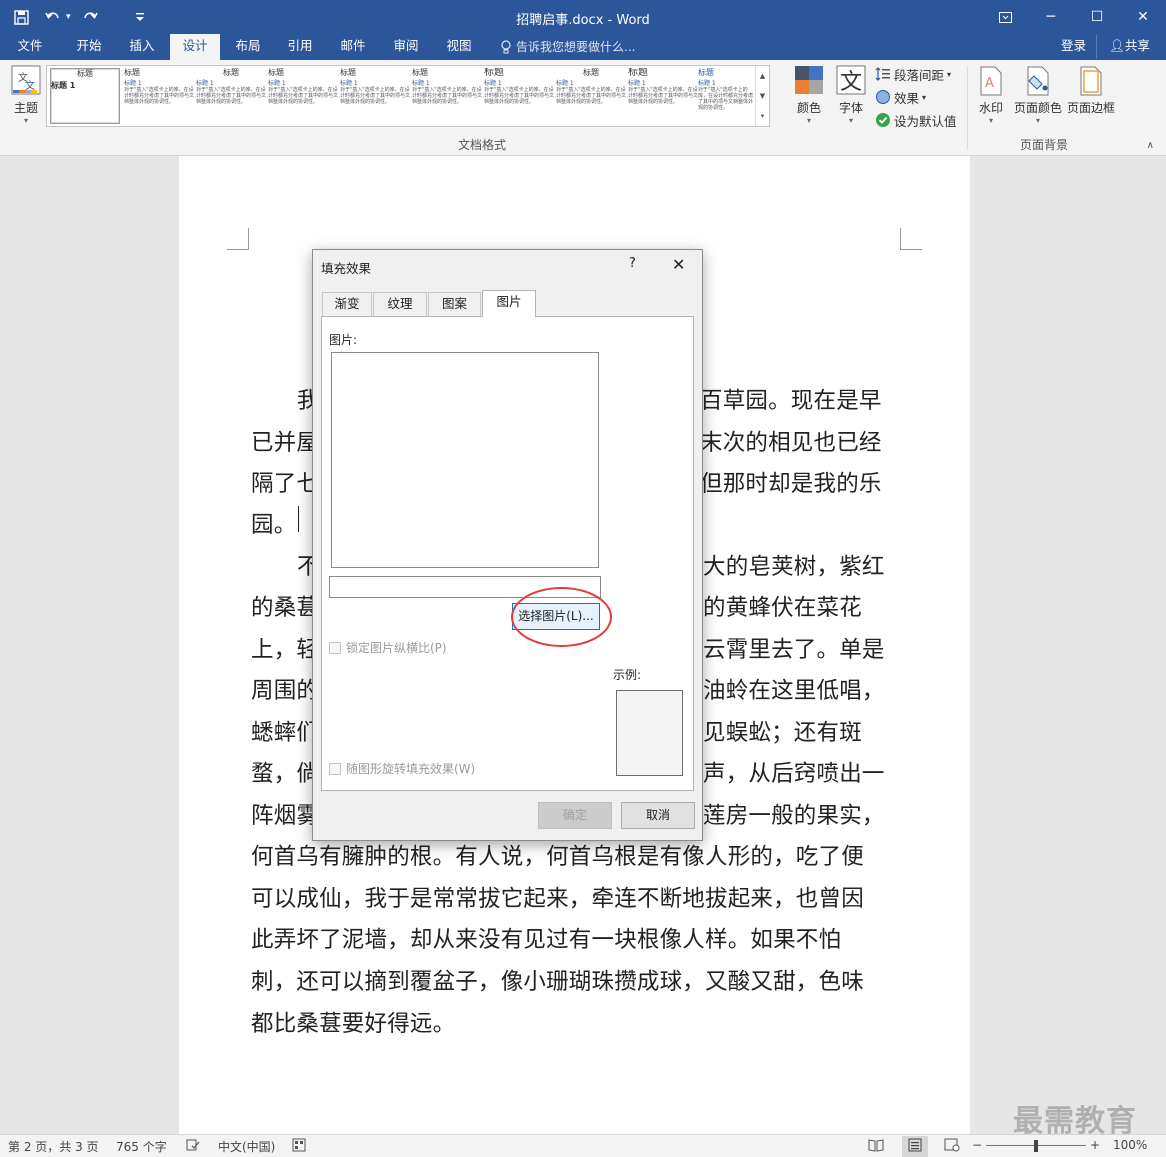 The image size is (1166, 1157). Describe the element at coordinates (346, 268) in the screenshot. I see `dialog-title: 填充效果` at that location.